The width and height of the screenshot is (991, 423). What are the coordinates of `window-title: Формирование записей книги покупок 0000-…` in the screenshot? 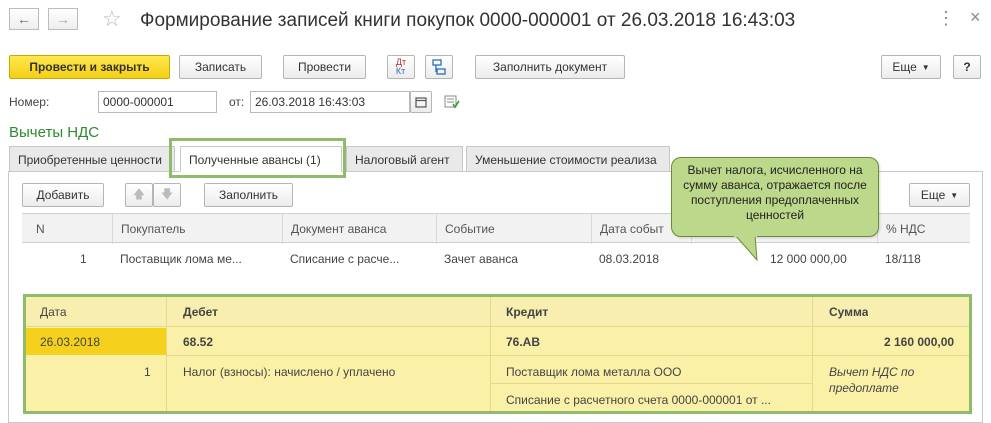 It's located at (468, 20).